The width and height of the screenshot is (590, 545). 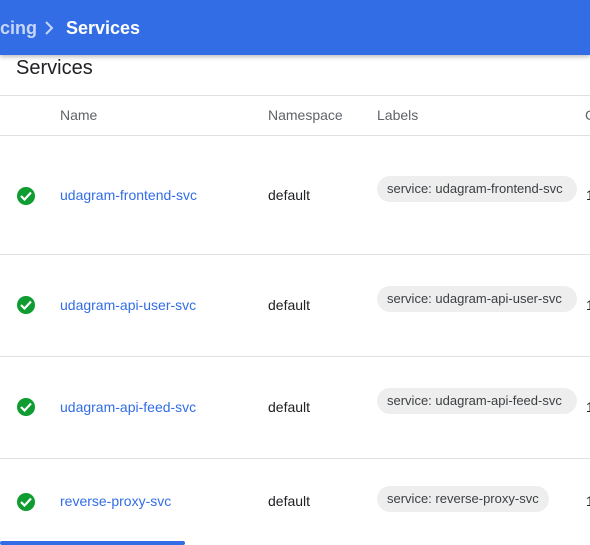 I want to click on top-toolbar: cing Services, so click(x=295, y=27).